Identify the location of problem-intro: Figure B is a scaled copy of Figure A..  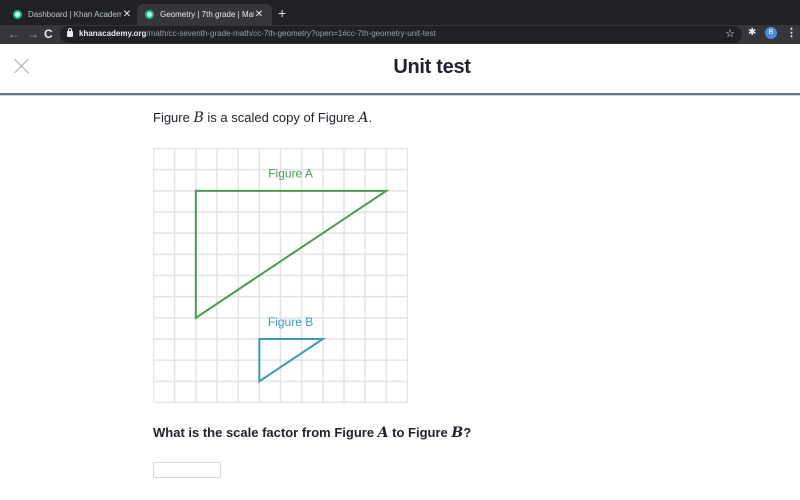
(262, 118).